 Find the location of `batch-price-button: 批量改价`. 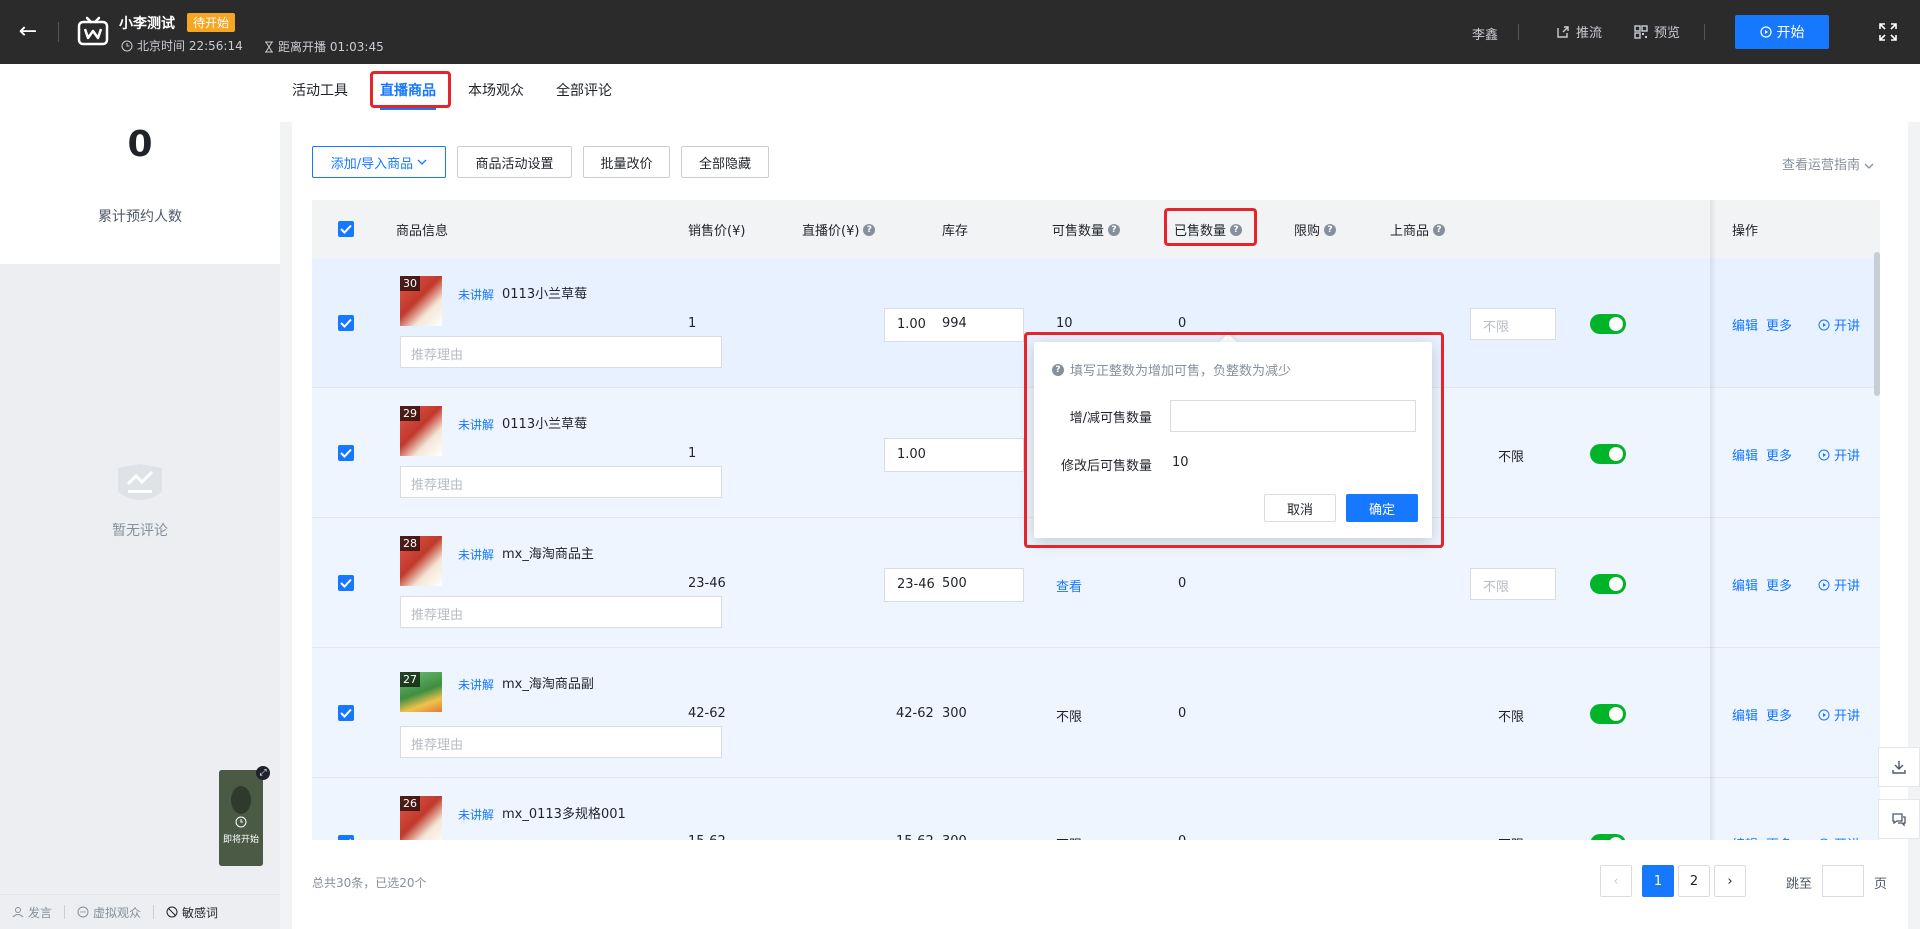

batch-price-button: 批量改价 is located at coordinates (626, 162).